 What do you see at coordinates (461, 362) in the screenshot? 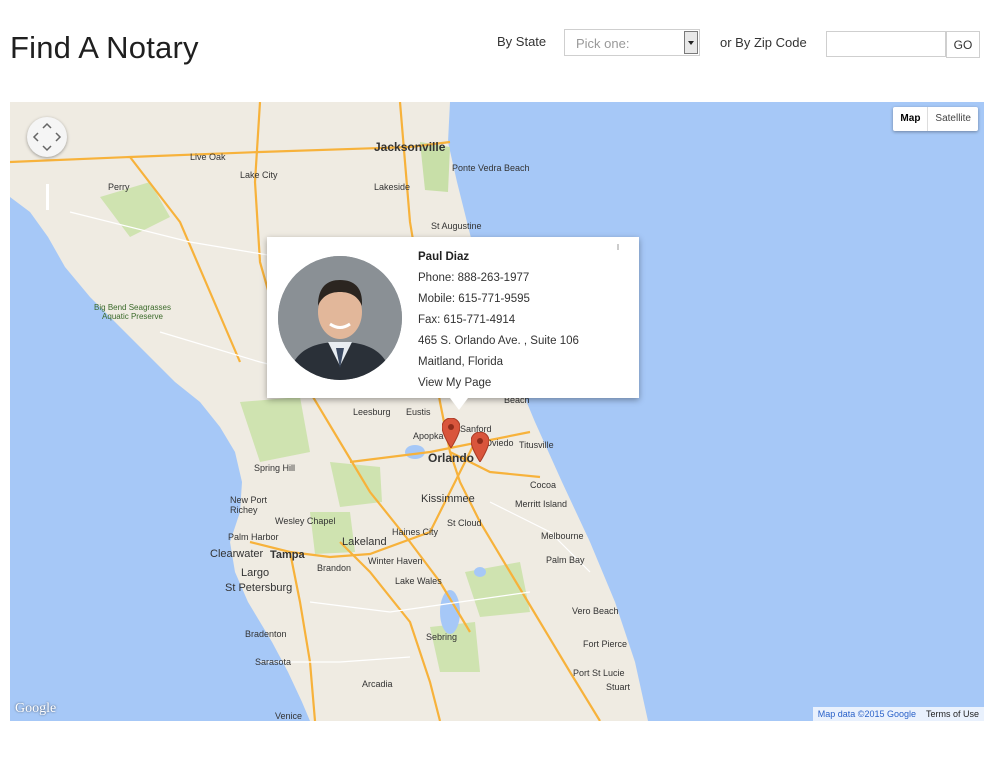
I see `notary-city: Maitland, Florida` at bounding box center [461, 362].